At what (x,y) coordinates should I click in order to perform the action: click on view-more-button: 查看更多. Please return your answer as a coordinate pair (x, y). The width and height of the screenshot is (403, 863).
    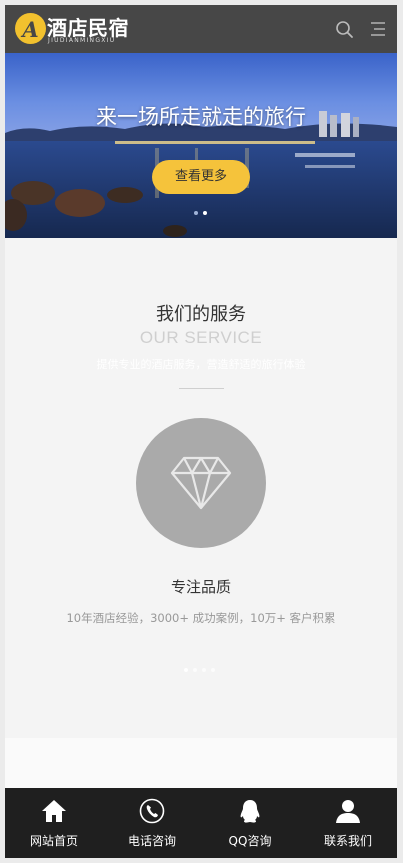
    Looking at the image, I should click on (201, 177).